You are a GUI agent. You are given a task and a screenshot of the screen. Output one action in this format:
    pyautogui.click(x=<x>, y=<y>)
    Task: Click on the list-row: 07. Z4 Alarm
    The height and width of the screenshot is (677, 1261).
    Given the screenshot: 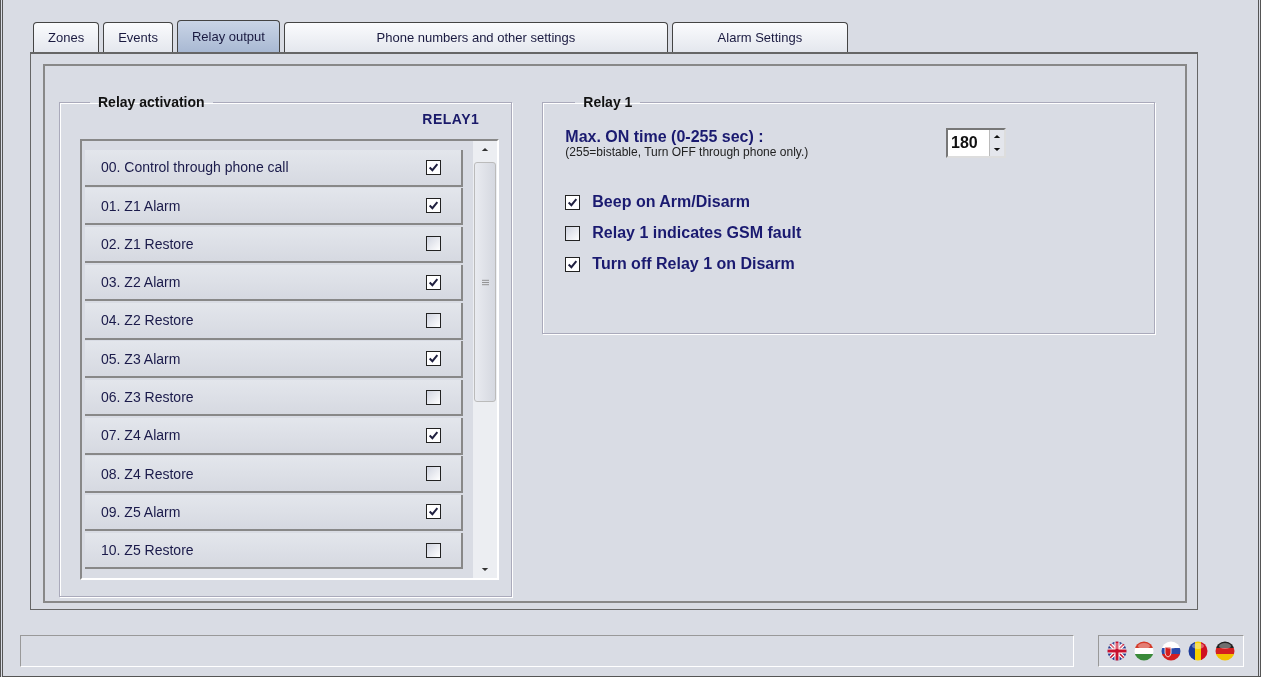 What is the action you would take?
    pyautogui.click(x=274, y=436)
    